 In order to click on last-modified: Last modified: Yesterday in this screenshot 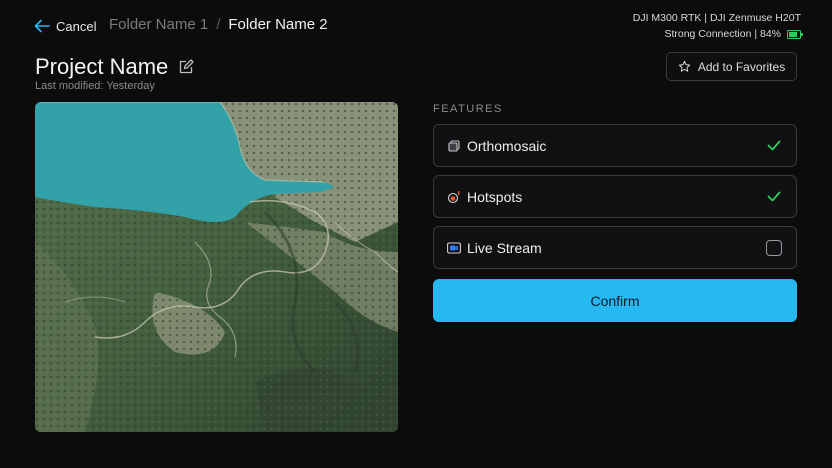, I will do `click(95, 86)`.